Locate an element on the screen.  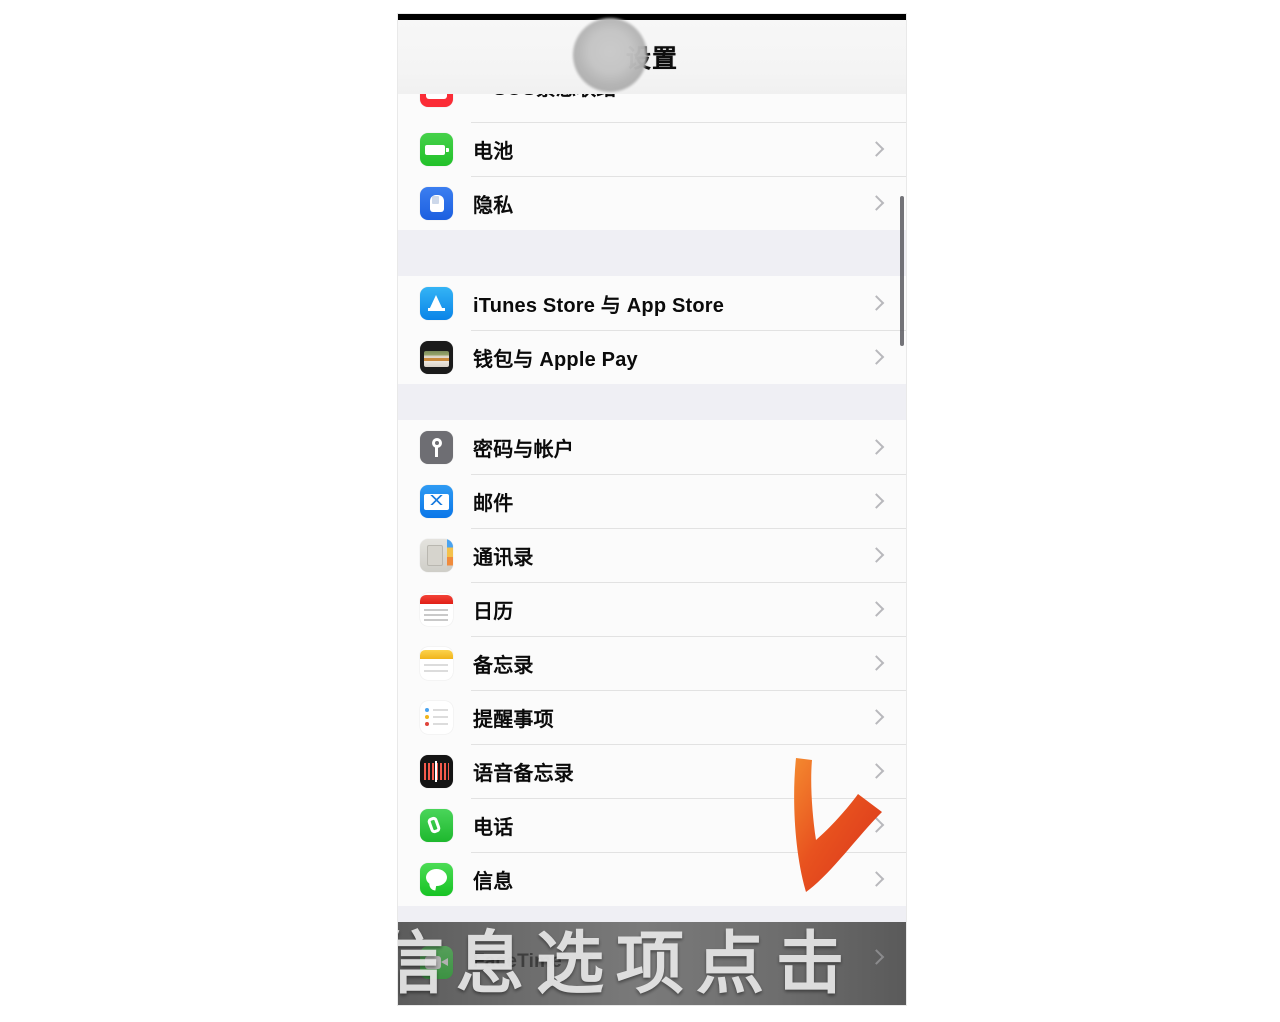
privacy-icon is located at coordinates (436, 203).